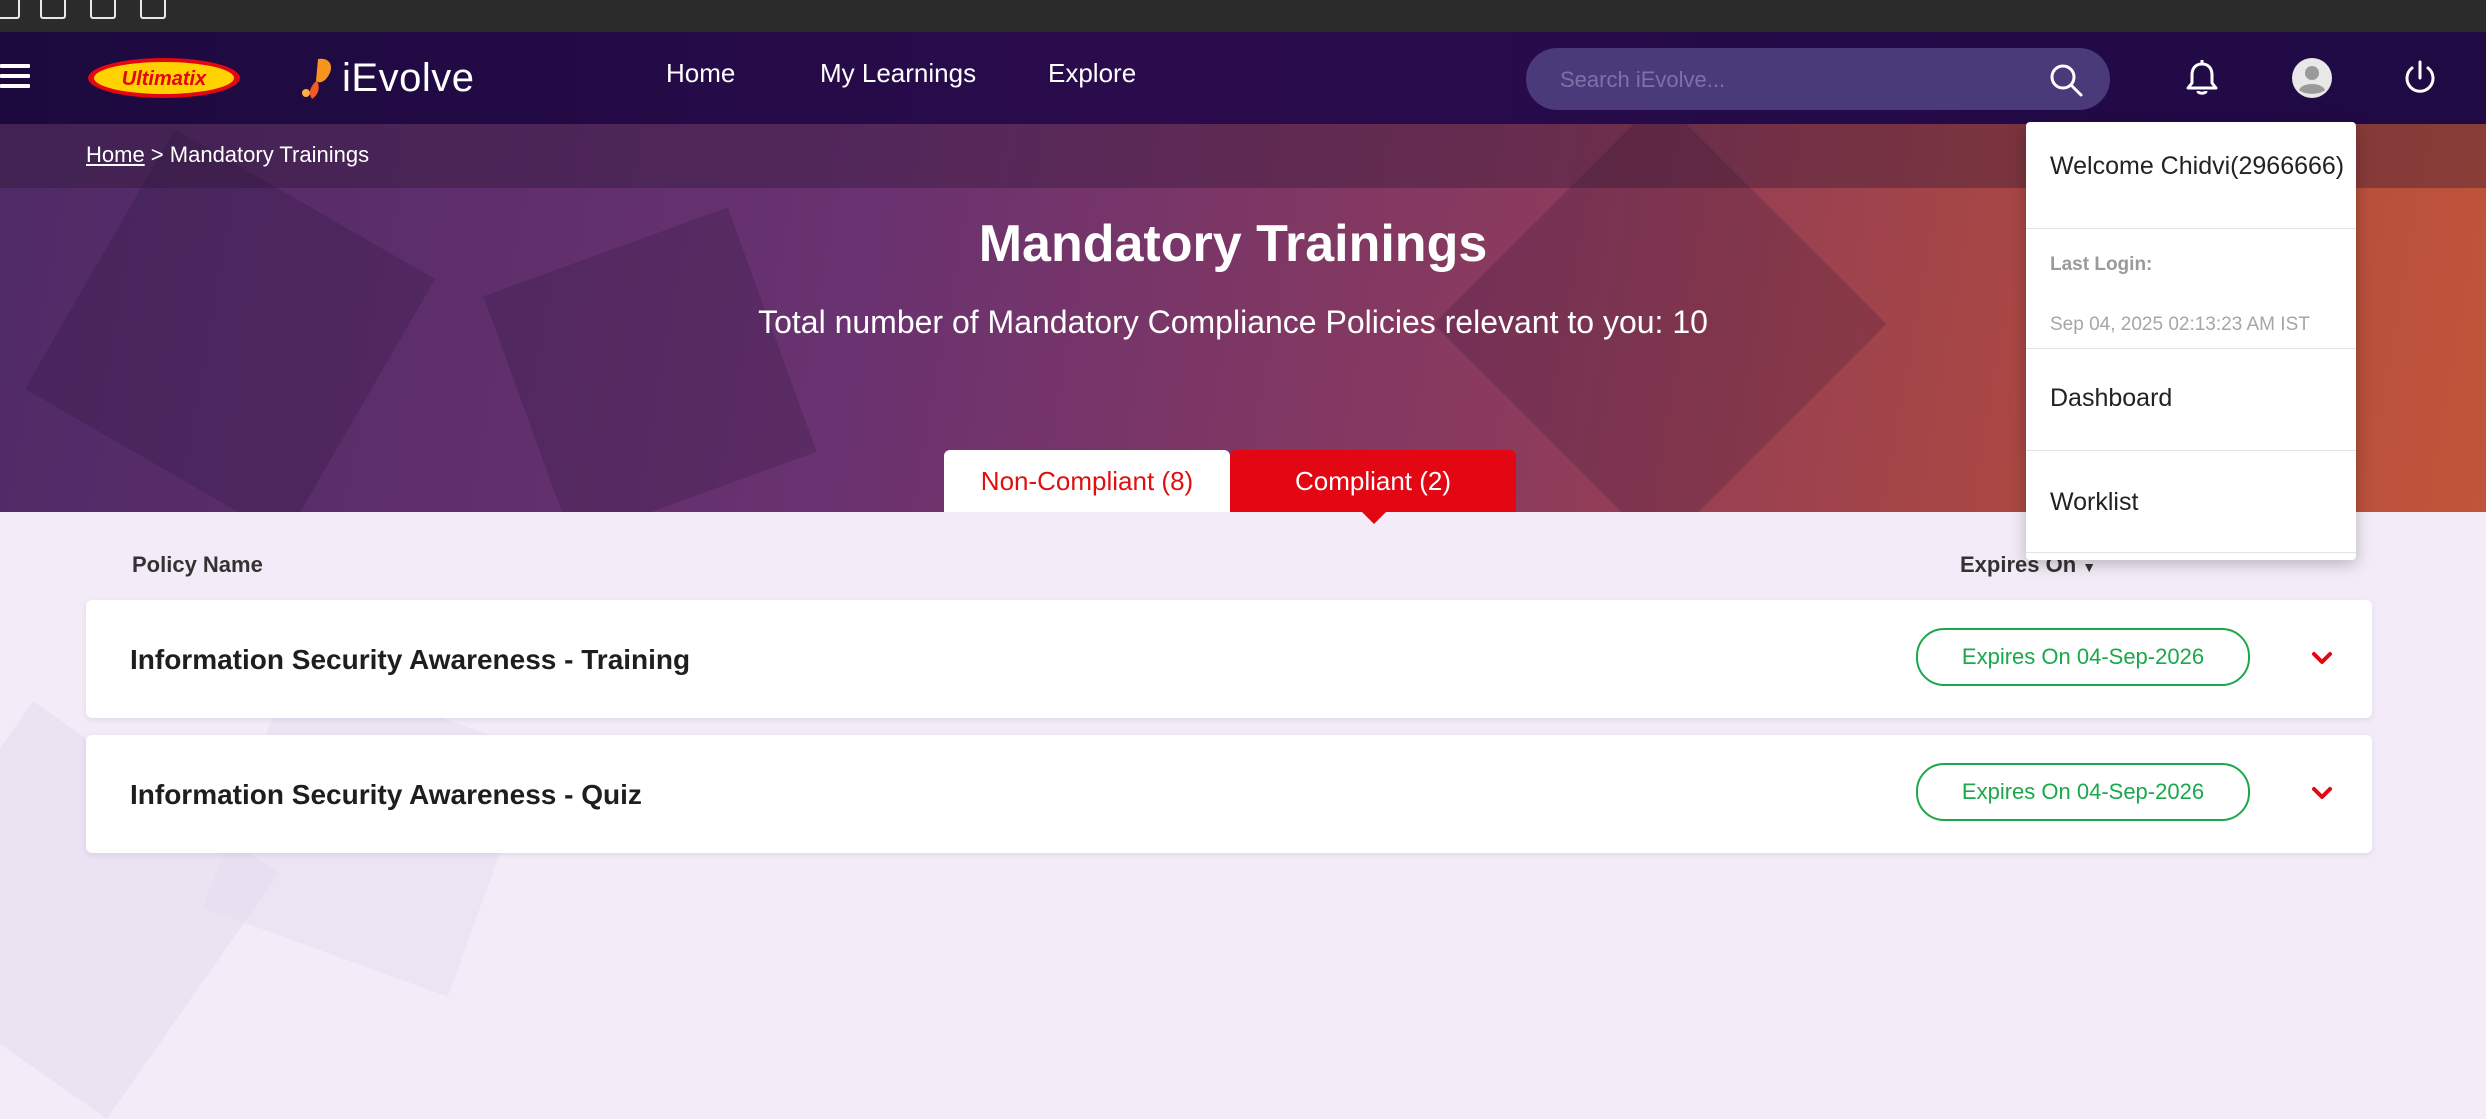 The width and height of the screenshot is (2486, 1119). What do you see at coordinates (15, 78) in the screenshot?
I see `hamburger-menu-icon` at bounding box center [15, 78].